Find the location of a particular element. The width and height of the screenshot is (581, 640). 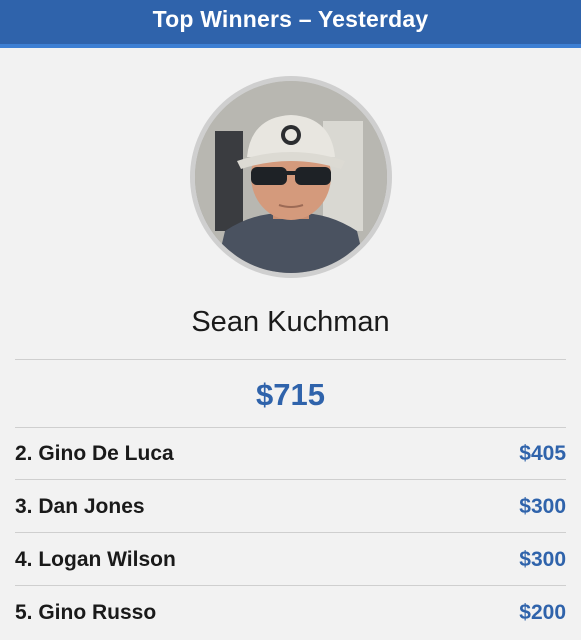

winner-name: 5. Gino Russo is located at coordinates (86, 612).